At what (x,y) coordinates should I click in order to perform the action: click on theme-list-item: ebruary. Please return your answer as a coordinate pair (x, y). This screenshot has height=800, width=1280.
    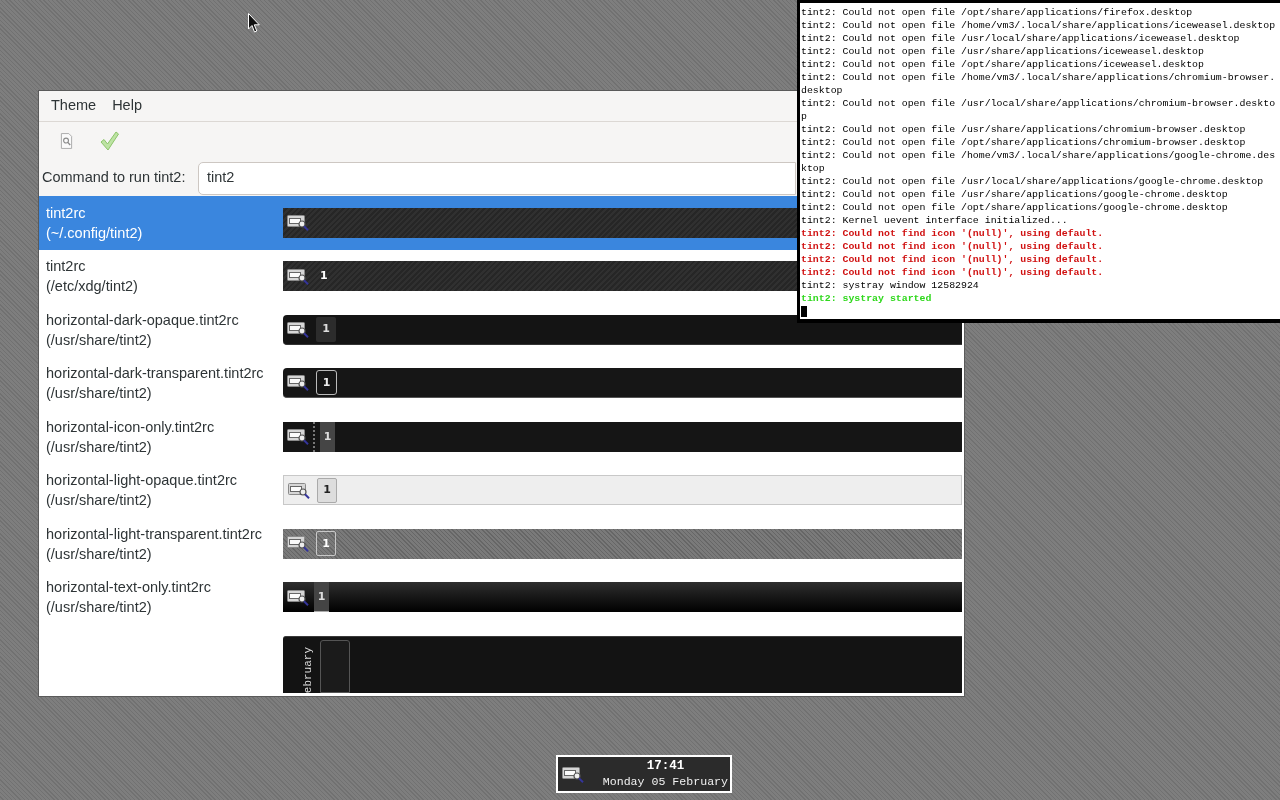
    Looking at the image, I should click on (501, 658).